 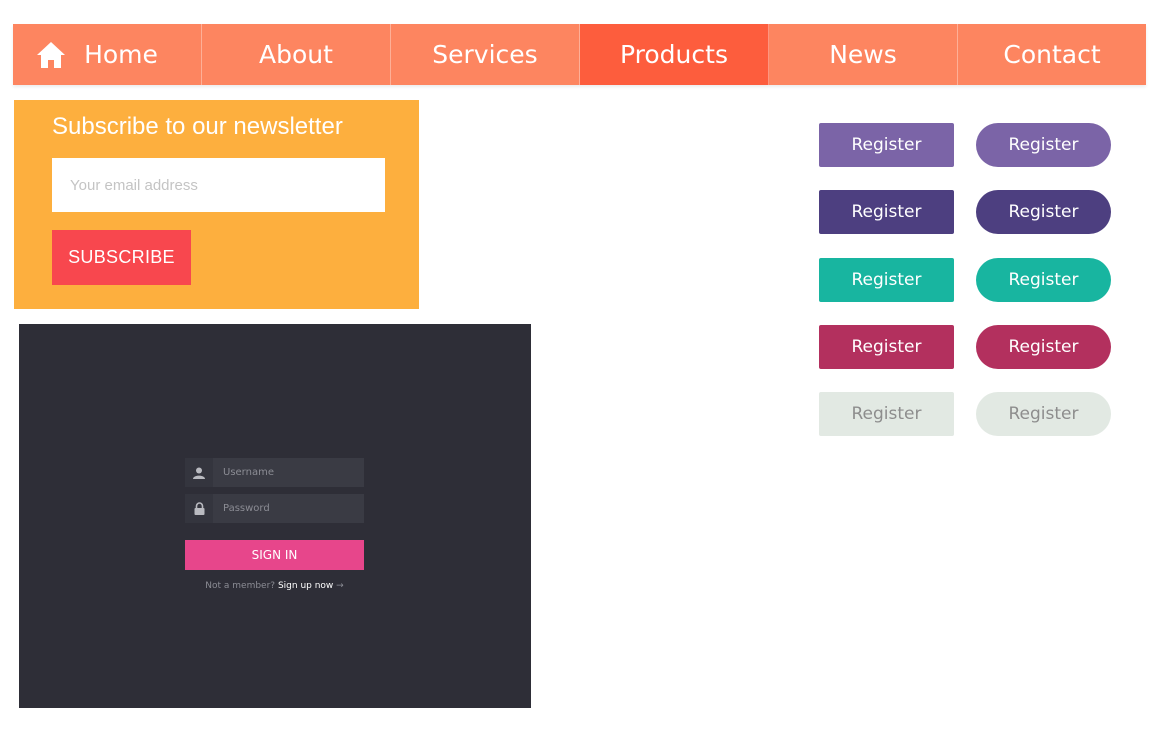 I want to click on register-button-indigo-square: Register, so click(x=886, y=212).